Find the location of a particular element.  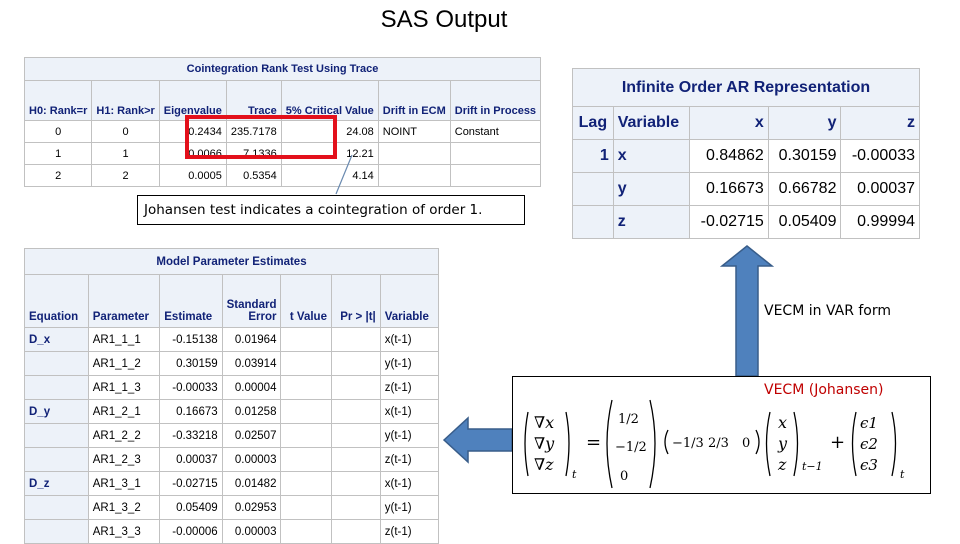

column-header: Pr > |t| is located at coordinates (355, 301).